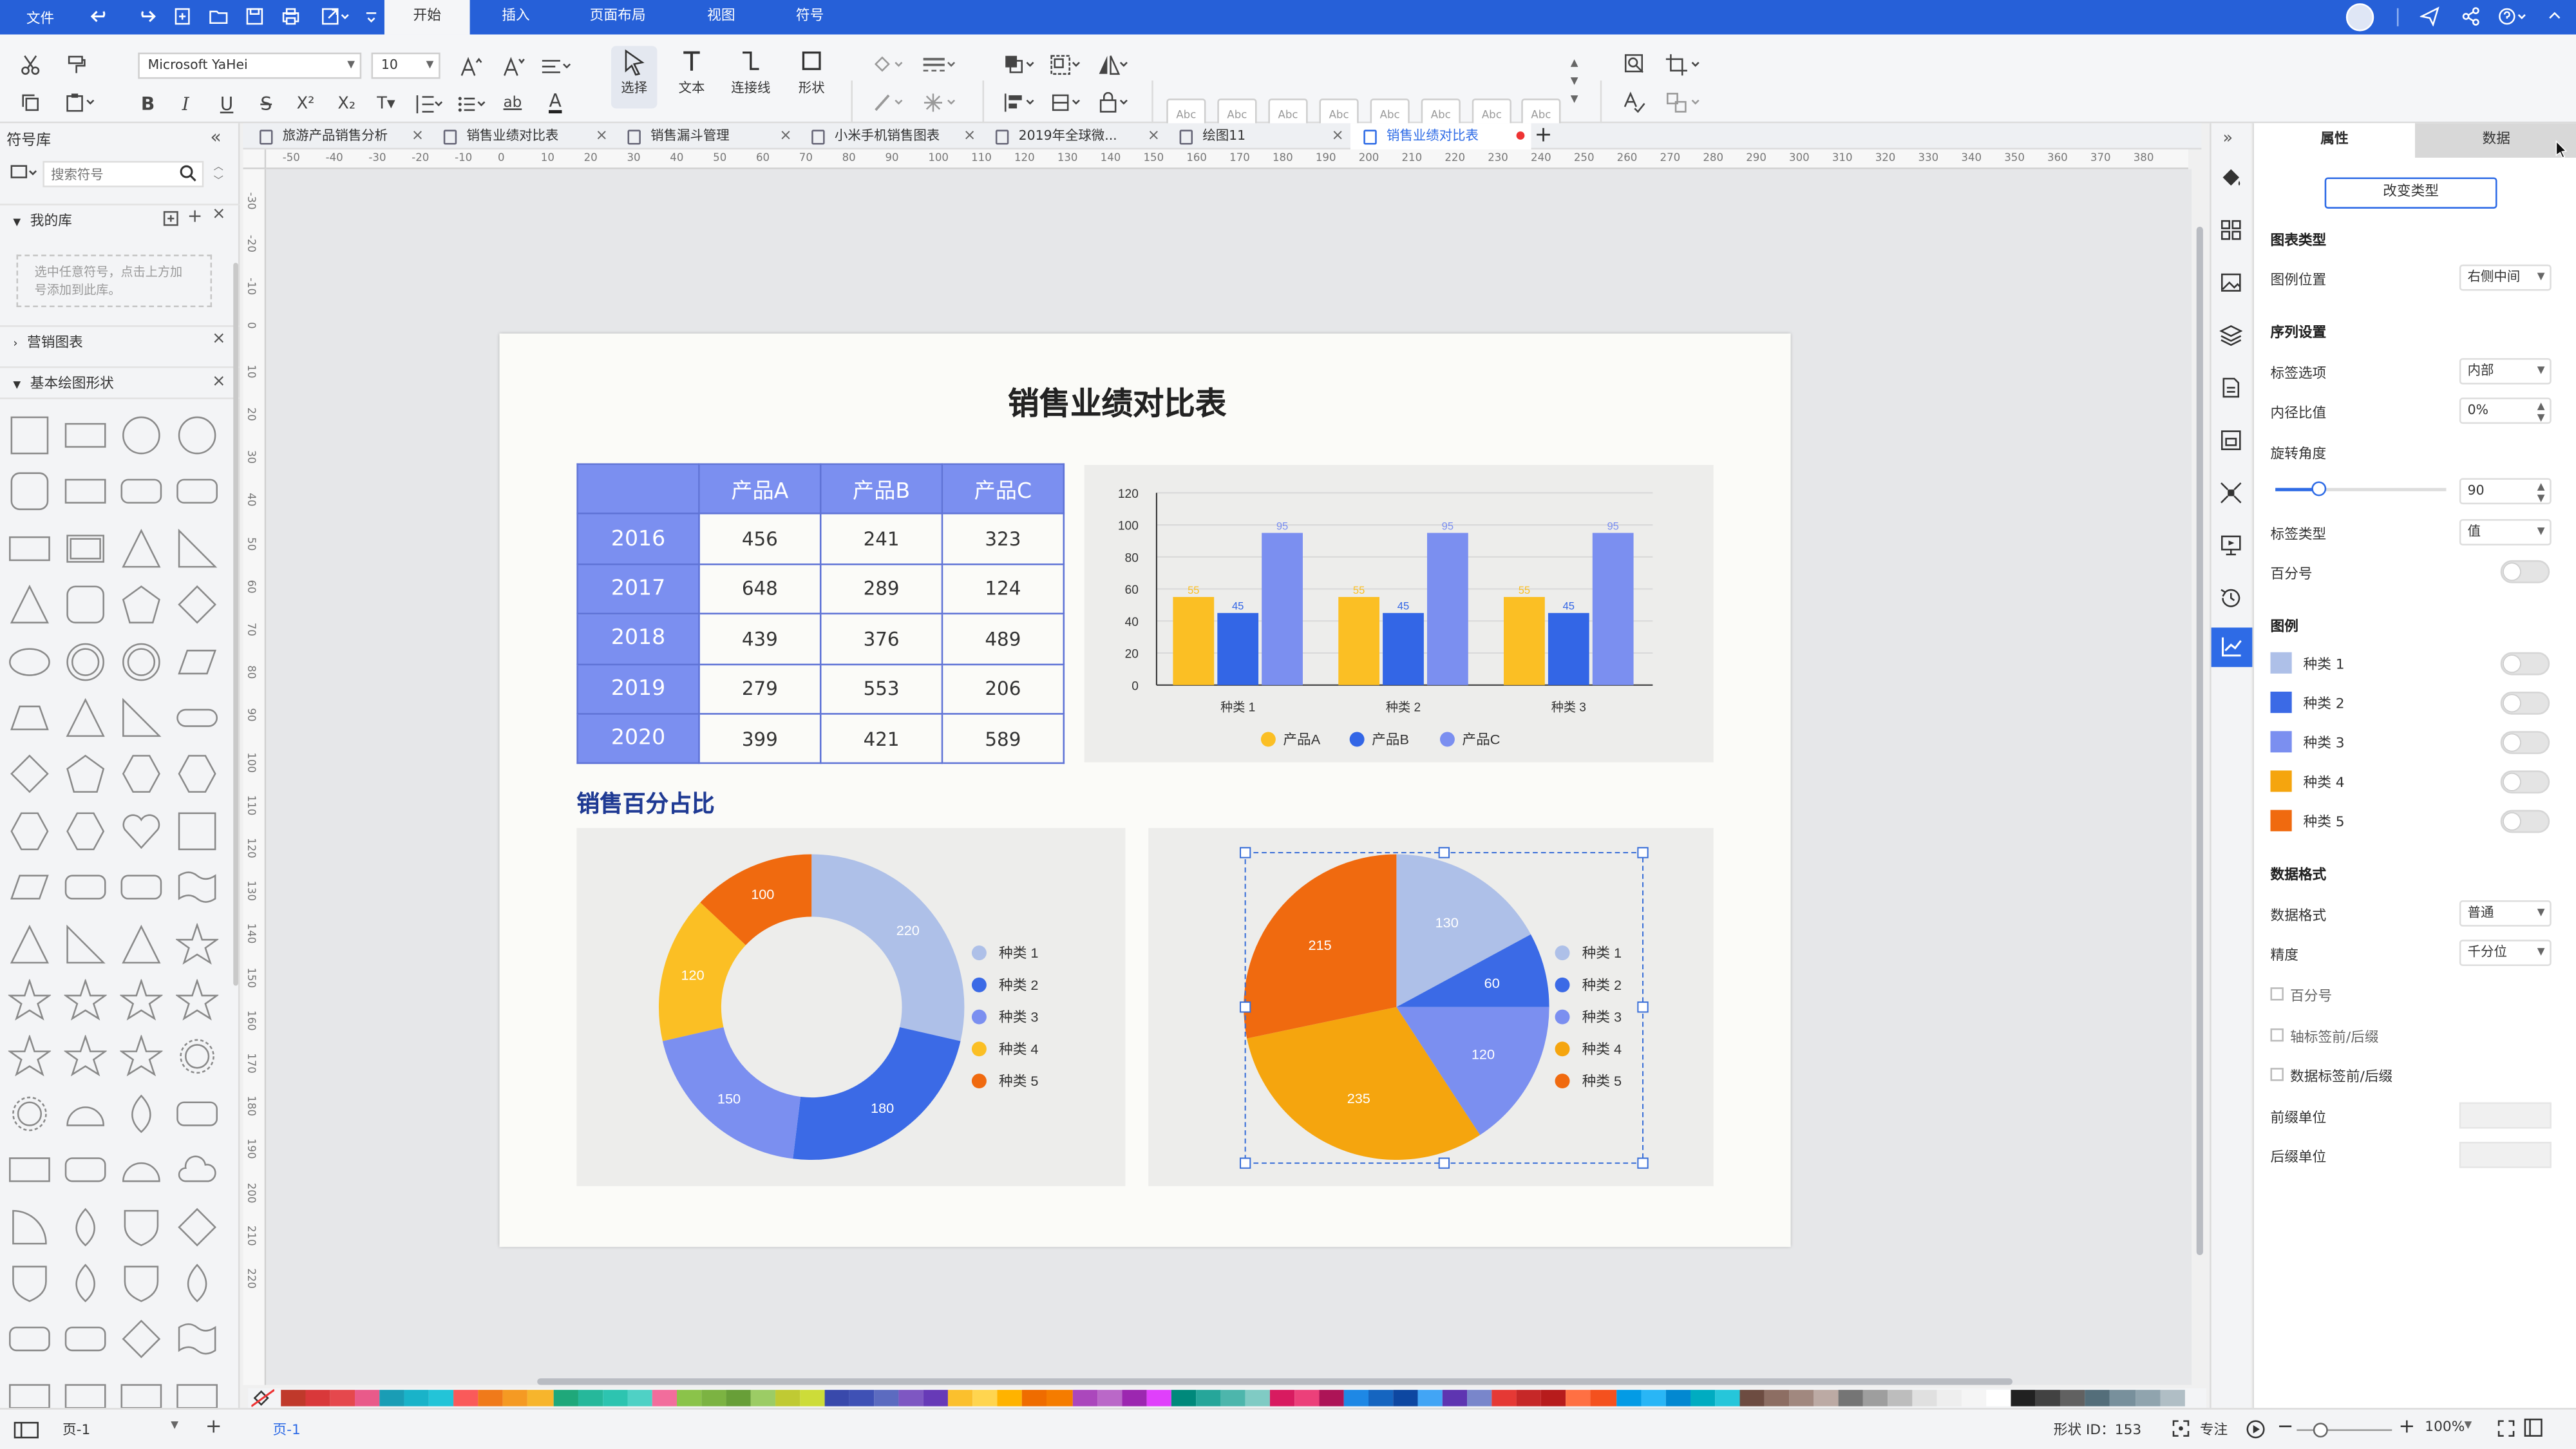  Describe the element at coordinates (141, 1170) in the screenshot. I see `arc-shape` at that location.